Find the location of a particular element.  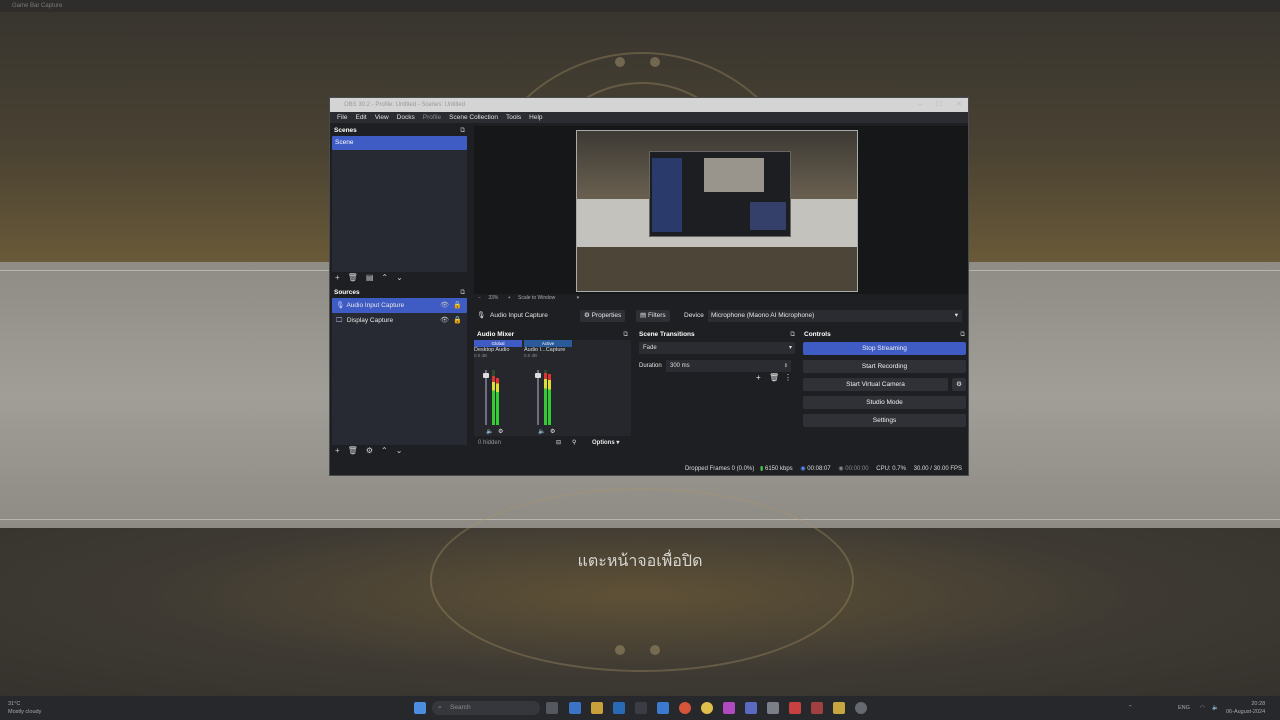

transition-select: Fade ▾ is located at coordinates (717, 348).